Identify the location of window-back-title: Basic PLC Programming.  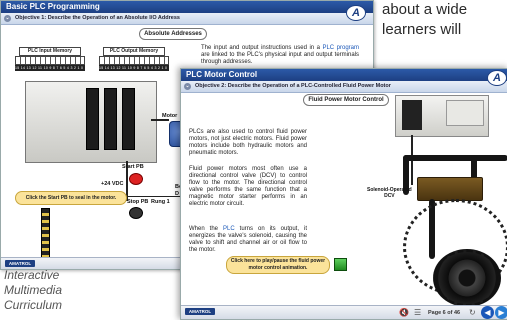
(187, 7).